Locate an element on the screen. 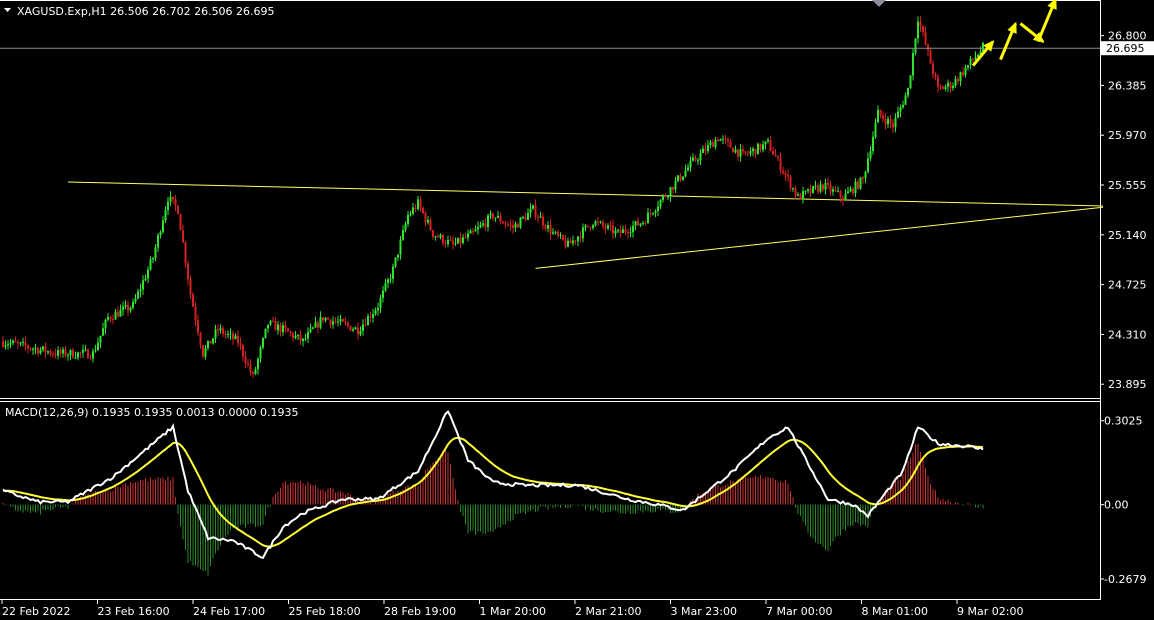 This screenshot has height=620, width=1154. macd-tick-label: 0.00 is located at coordinates (1116, 505).